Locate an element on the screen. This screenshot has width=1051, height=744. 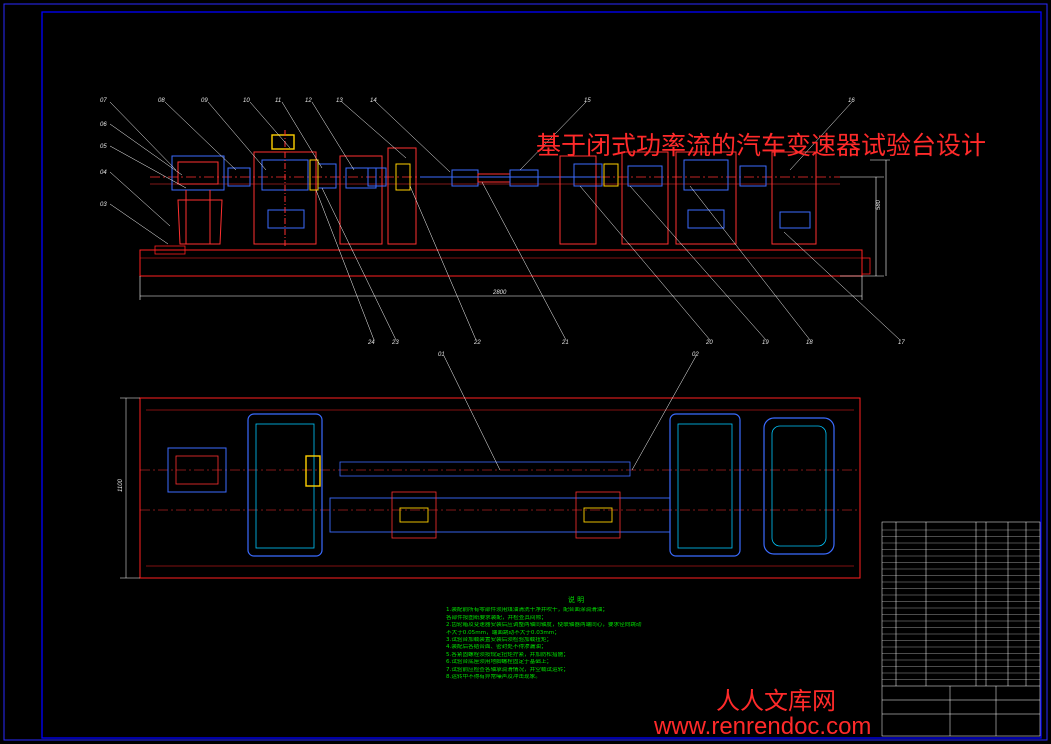
part-label: 14 is located at coordinates (373, 101).